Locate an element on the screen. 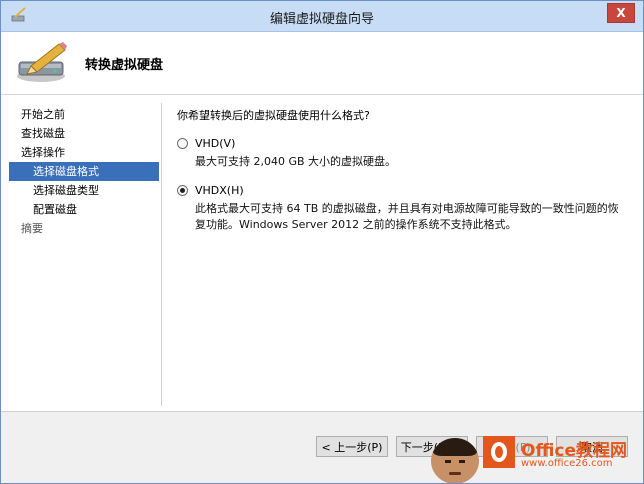 The width and height of the screenshot is (644, 484). watermark-logo: Office教程网 www.office26.com is located at coordinates (562, 454).